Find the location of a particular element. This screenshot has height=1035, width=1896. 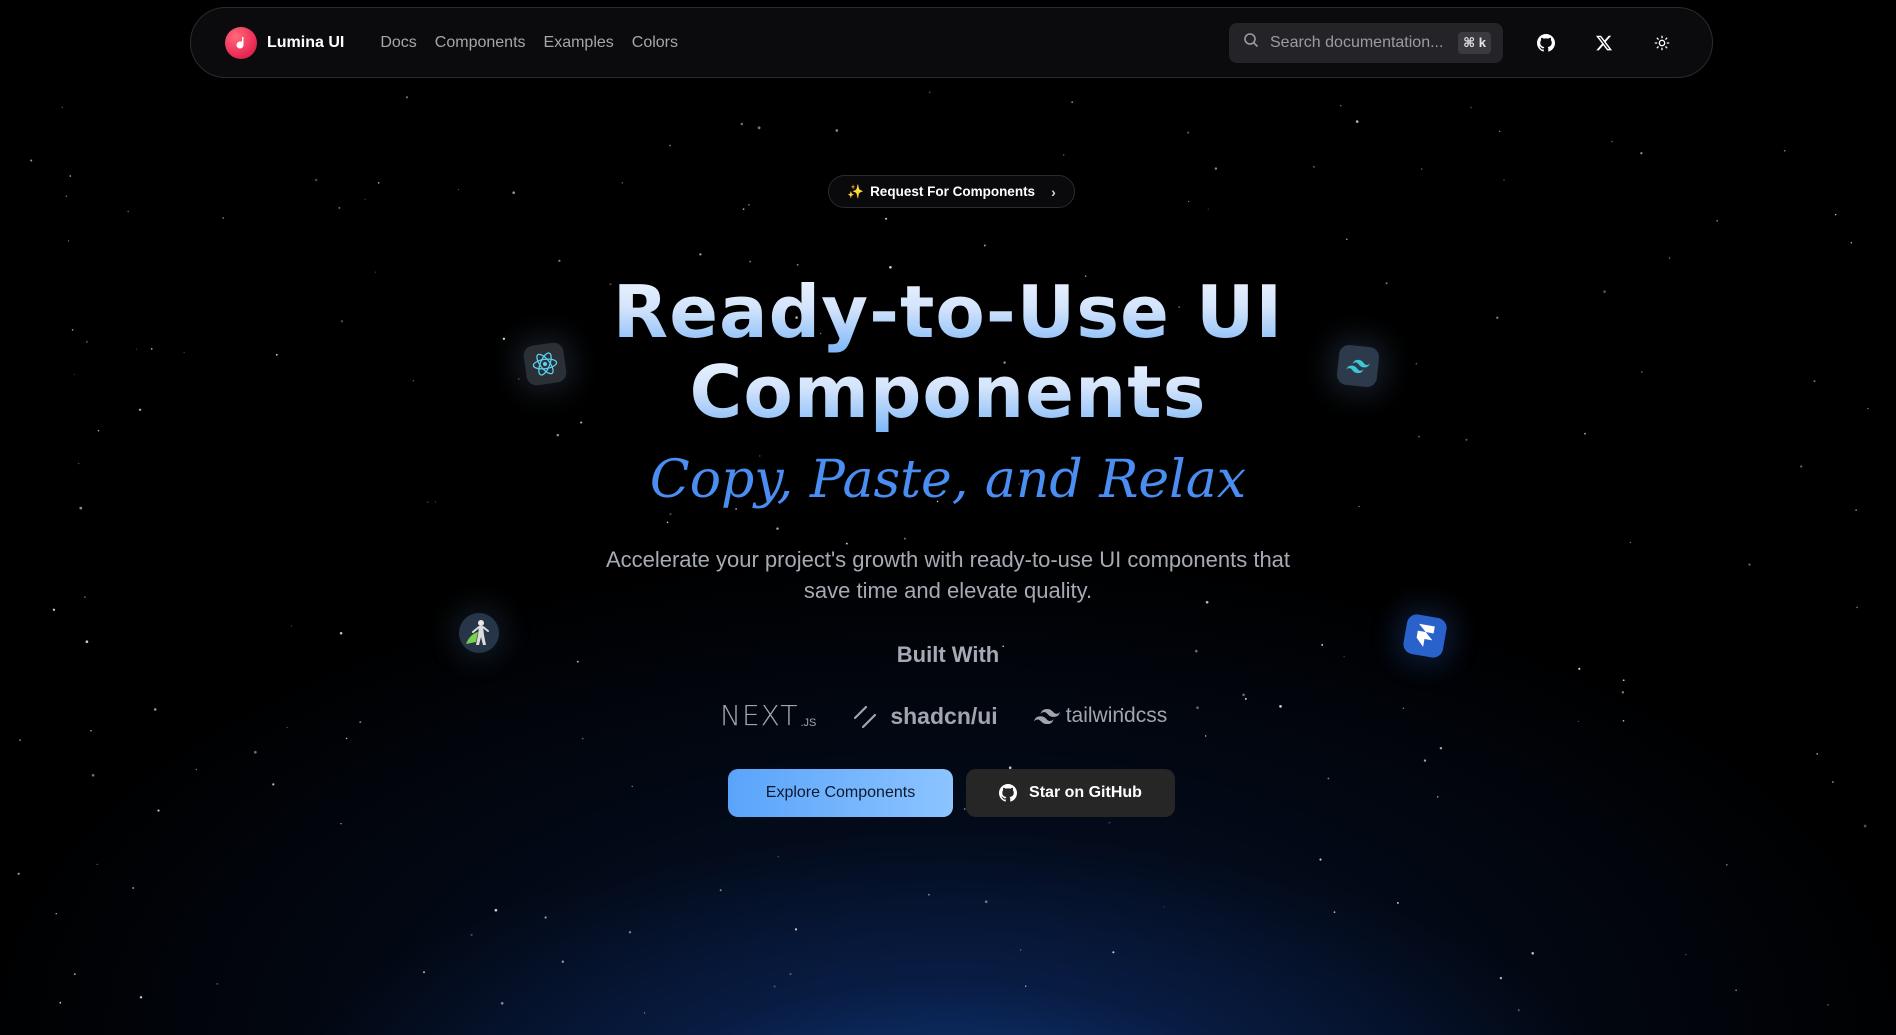

search-input: Search documentation... ⌘ k is located at coordinates (1366, 42).